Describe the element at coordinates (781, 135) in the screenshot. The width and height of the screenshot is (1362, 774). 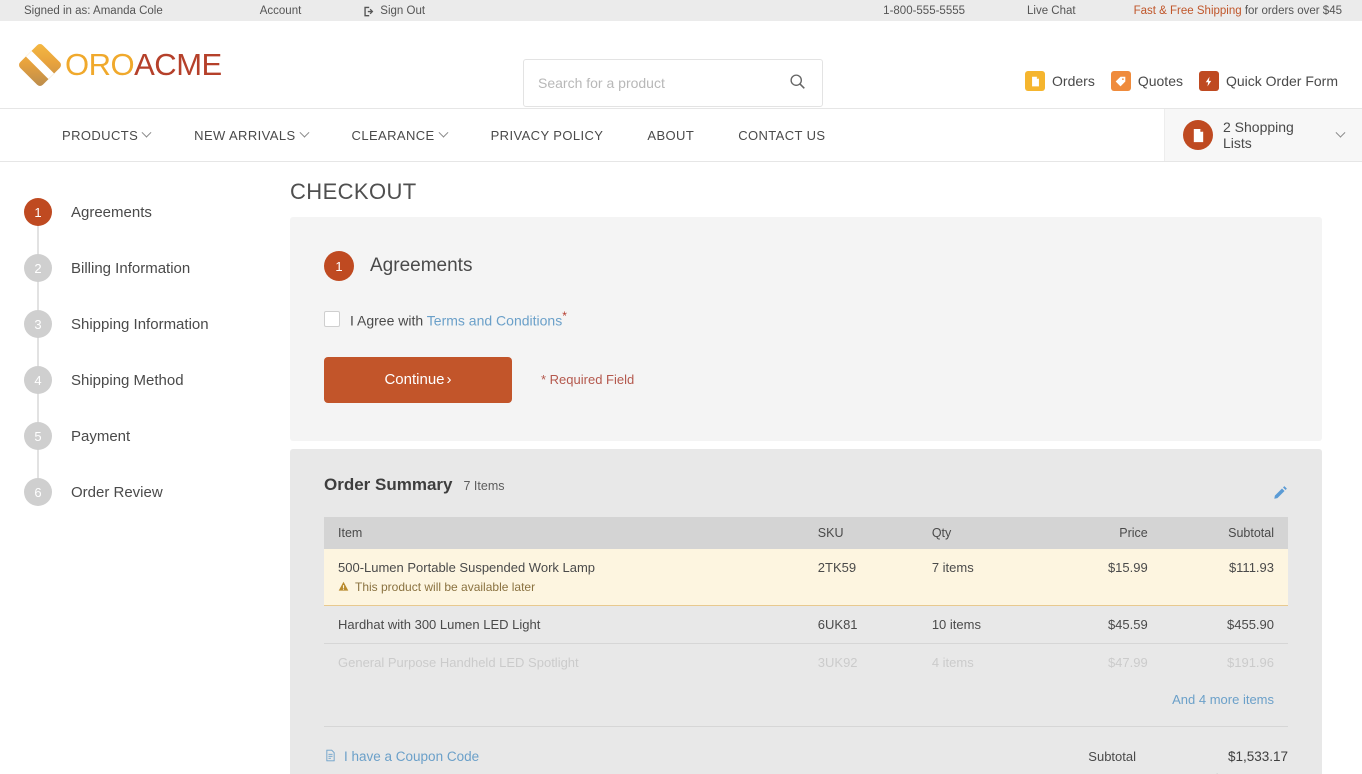
I see `nav-item-contact-us: CONTACT US` at that location.